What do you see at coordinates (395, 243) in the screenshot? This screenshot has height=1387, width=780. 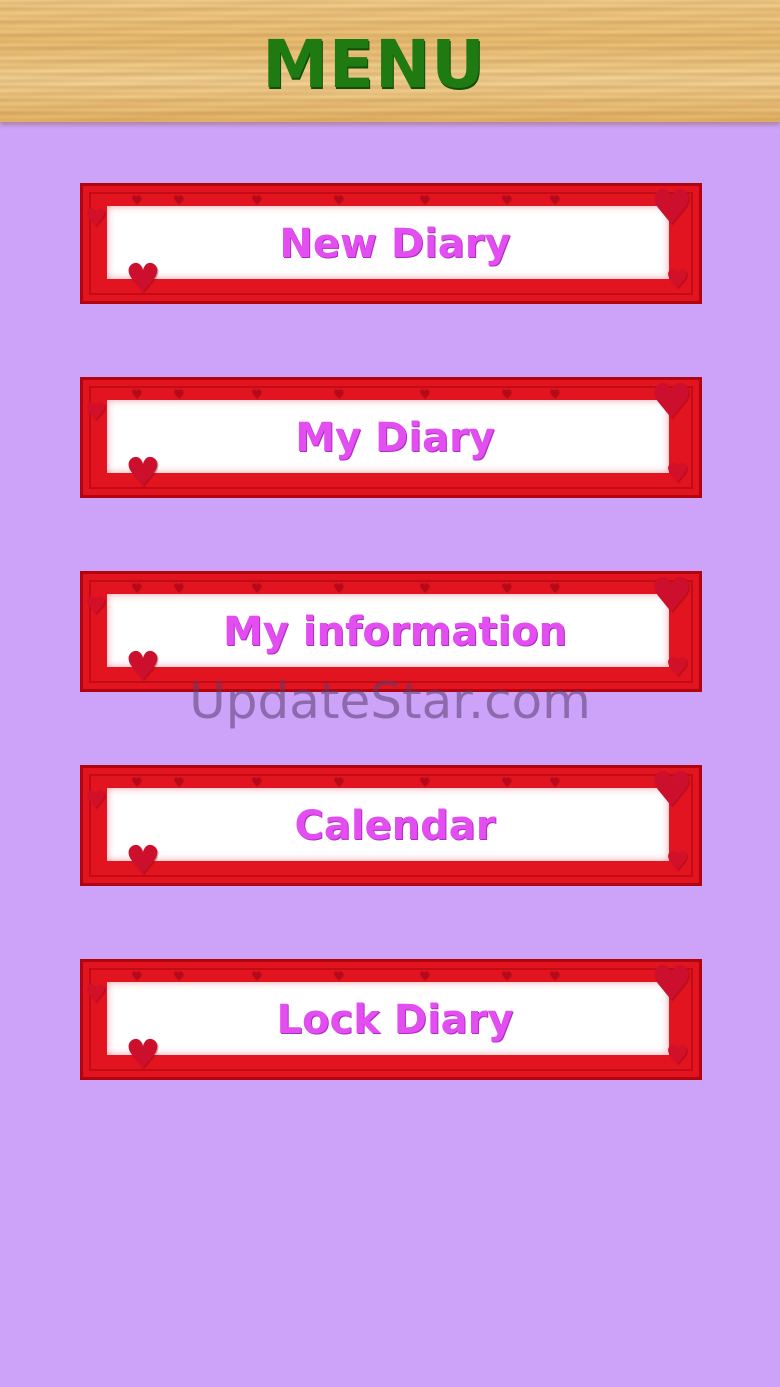 I see `new-diary-label: New Diary` at bounding box center [395, 243].